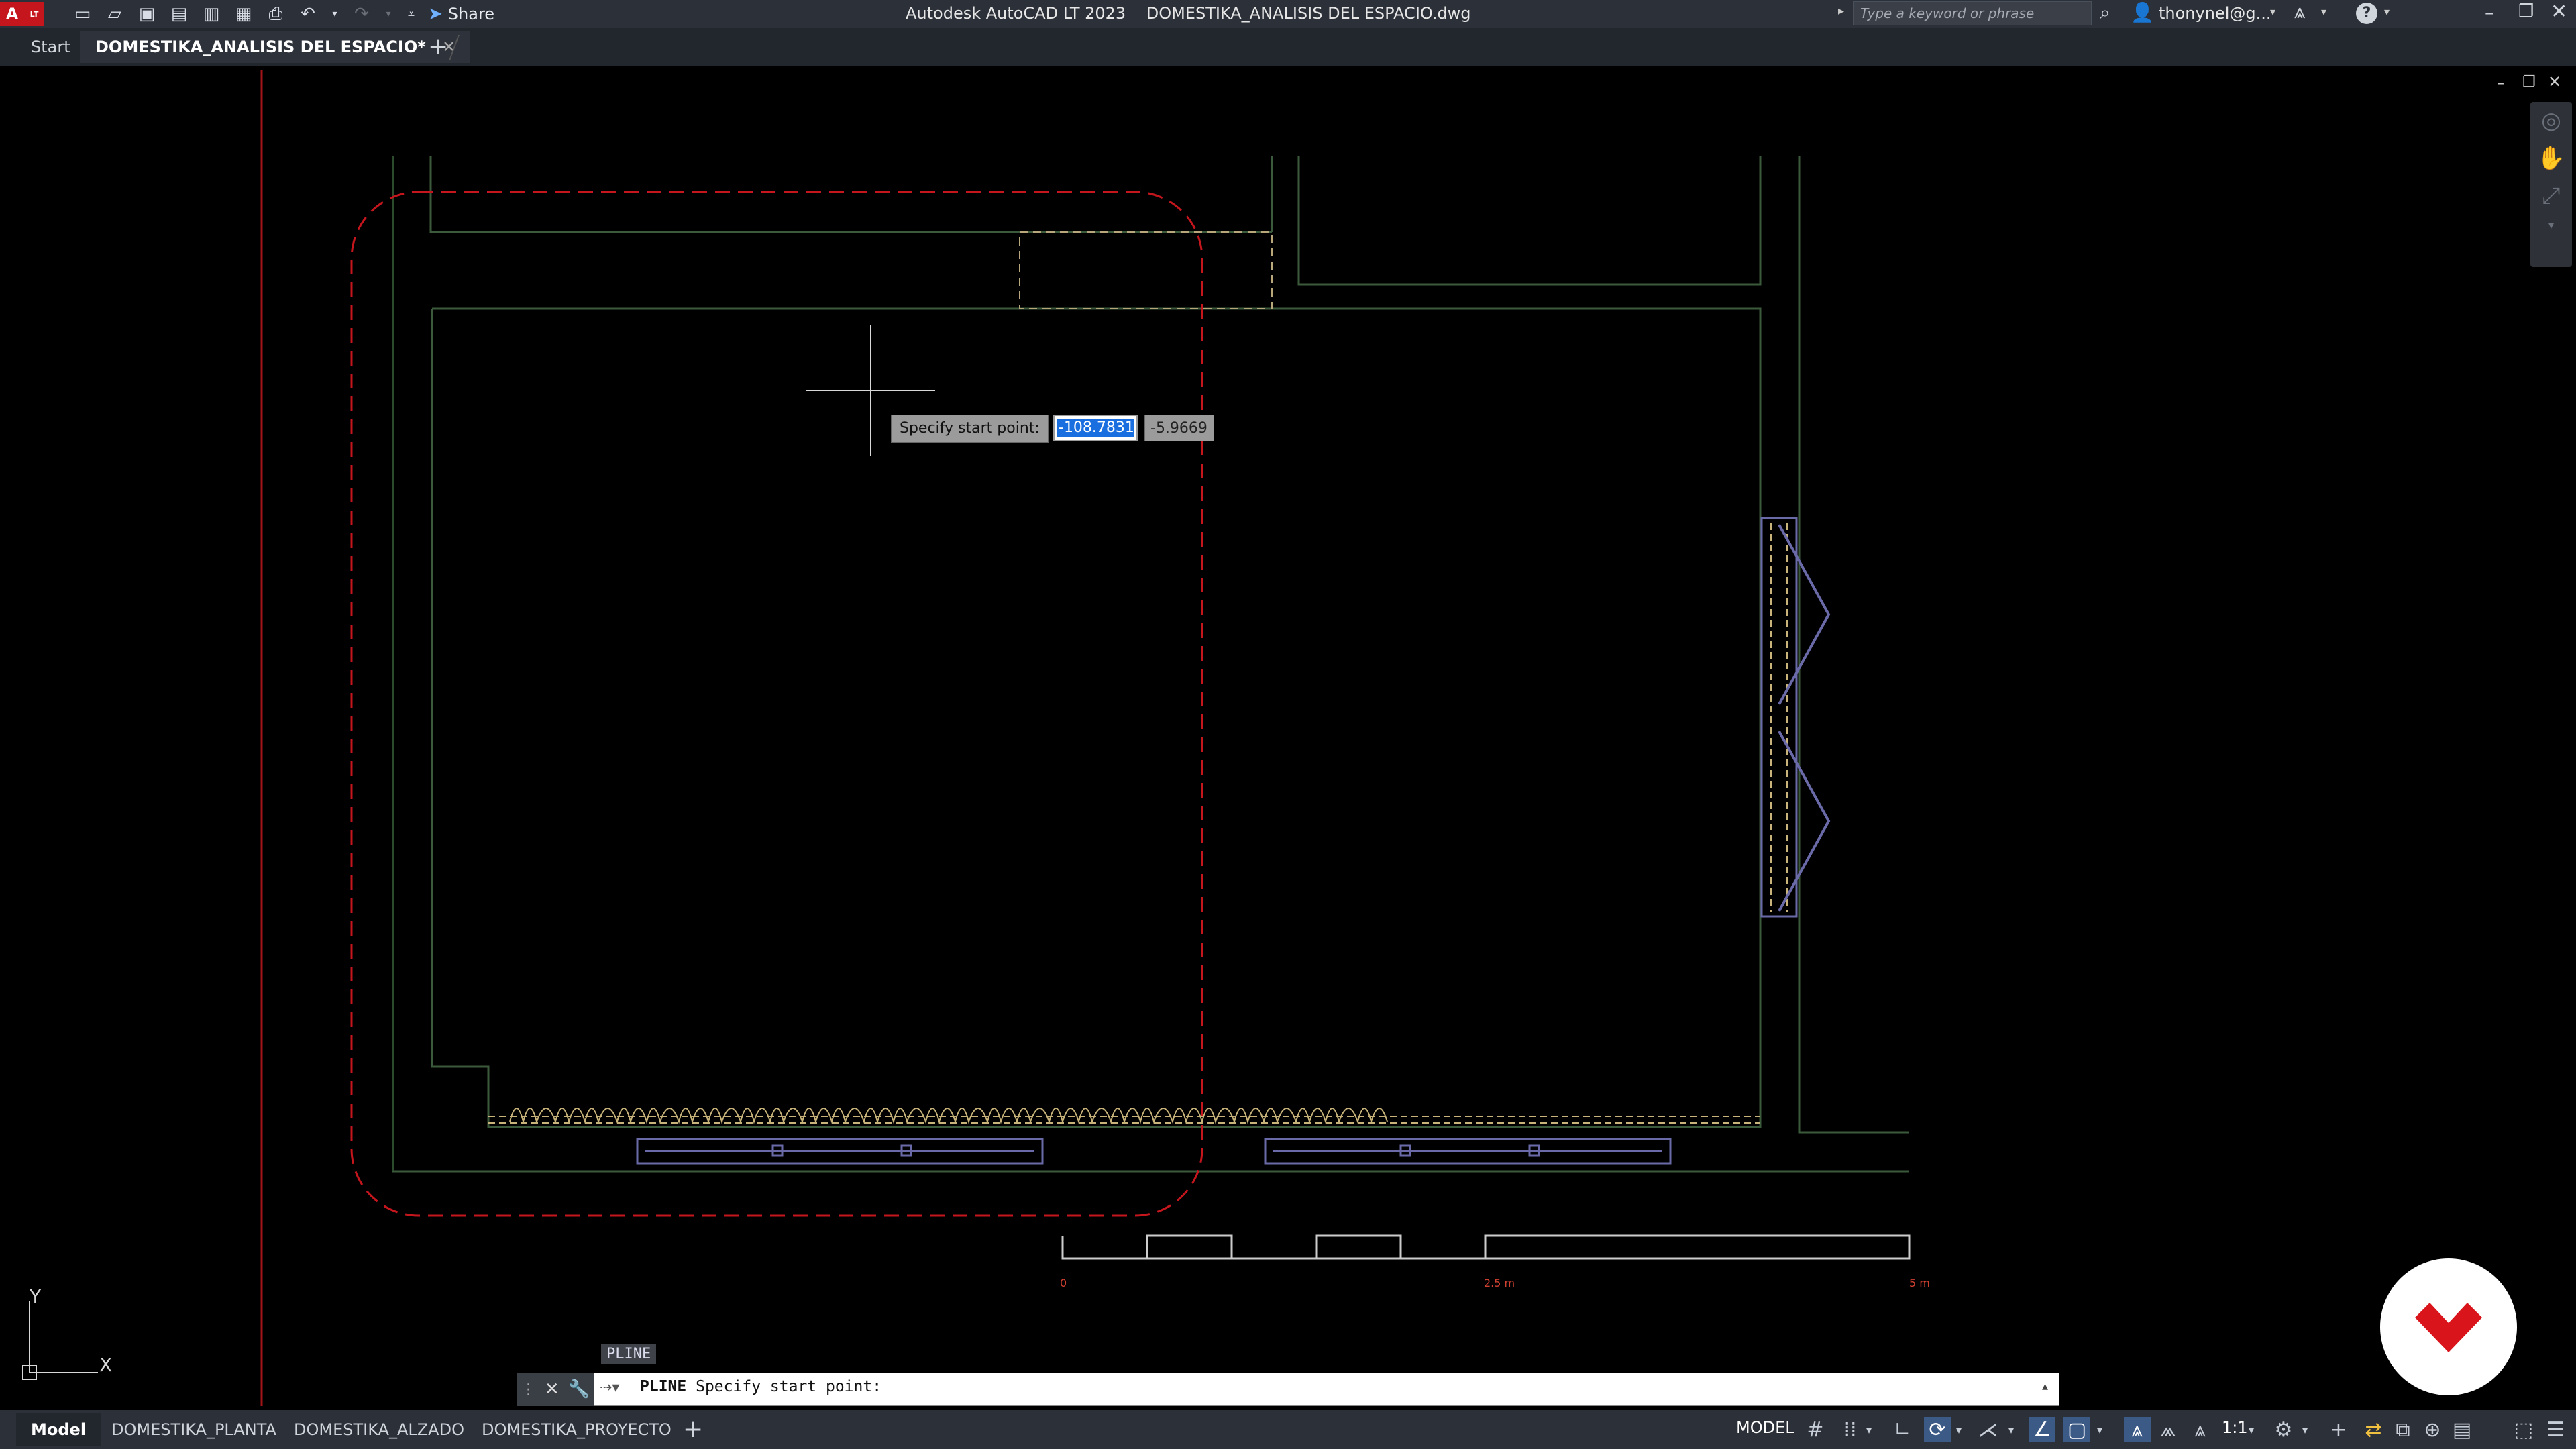 Image resolution: width=2576 pixels, height=1449 pixels. What do you see at coordinates (2462, 1429) in the screenshot?
I see `hardware-acceleration-icon: ▤` at bounding box center [2462, 1429].